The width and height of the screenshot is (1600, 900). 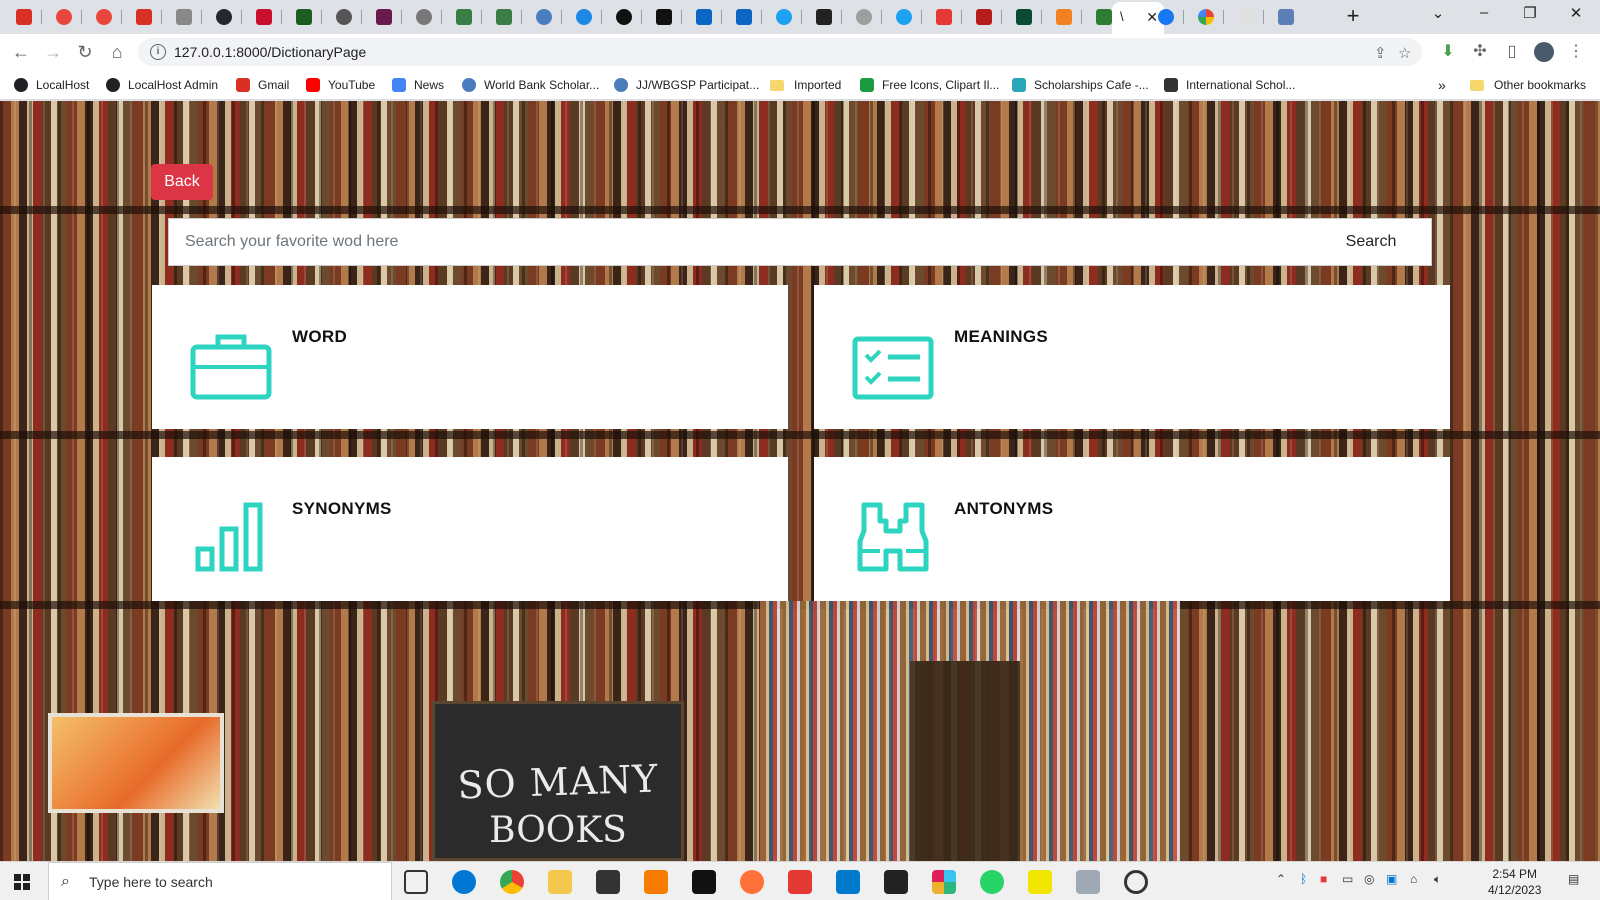 I want to click on battery-icon: ▭, so click(x=1347, y=879).